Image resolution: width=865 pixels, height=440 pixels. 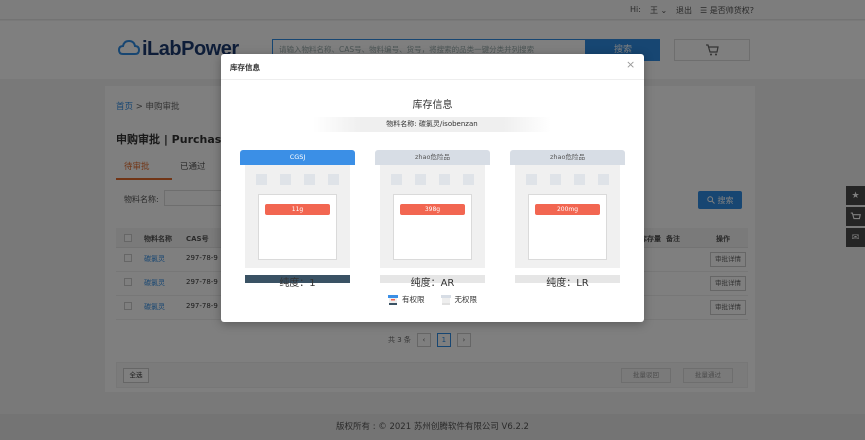 What do you see at coordinates (413, 299) in the screenshot?
I see `legend-with-permission-label: 有权限` at bounding box center [413, 299].